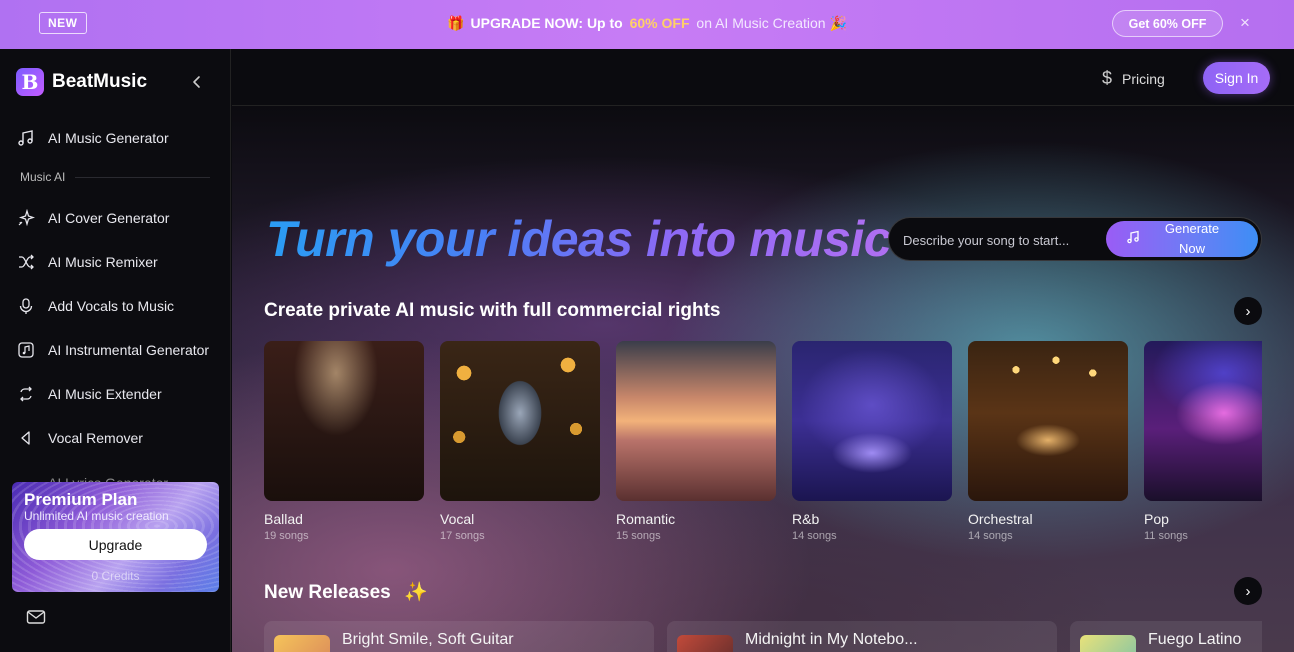 The height and width of the screenshot is (652, 1294). Describe the element at coordinates (286, 536) in the screenshot. I see `genre-count: 19 songs` at that location.